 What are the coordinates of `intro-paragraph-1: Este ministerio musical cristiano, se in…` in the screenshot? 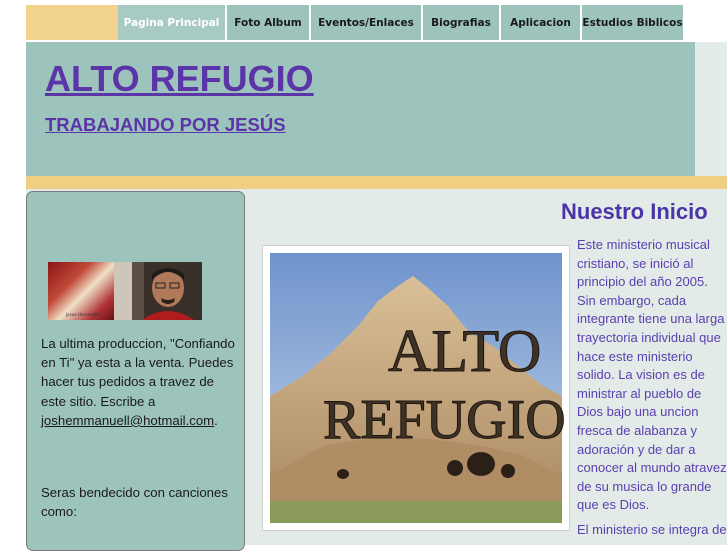 It's located at (652, 375).